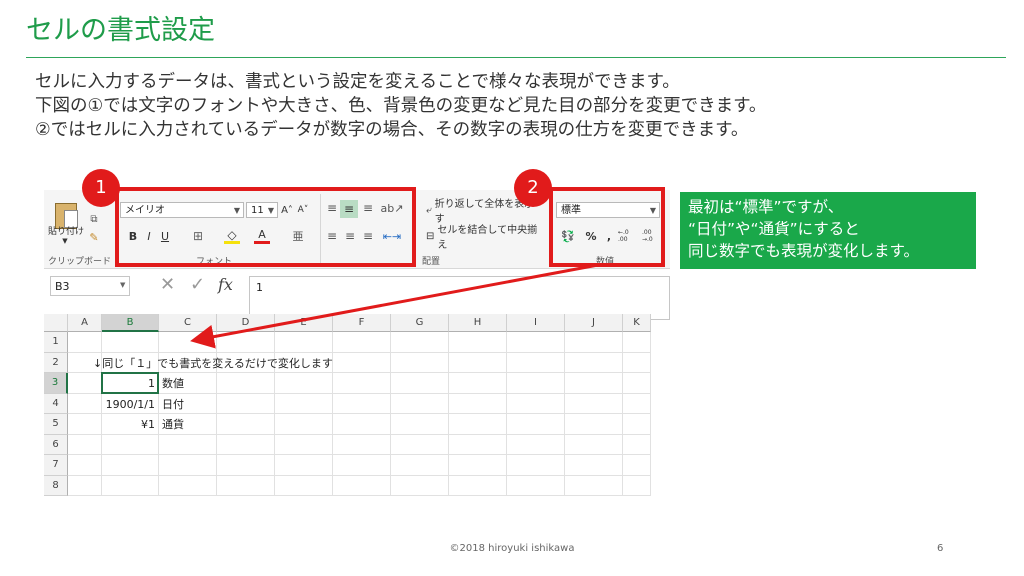 This screenshot has width=1024, height=576. What do you see at coordinates (478, 362) in the screenshot?
I see `cell-h2` at bounding box center [478, 362].